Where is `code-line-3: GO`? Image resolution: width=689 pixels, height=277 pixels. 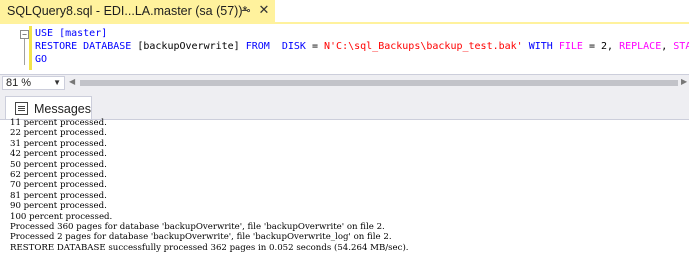 code-line-3: GO is located at coordinates (41, 59).